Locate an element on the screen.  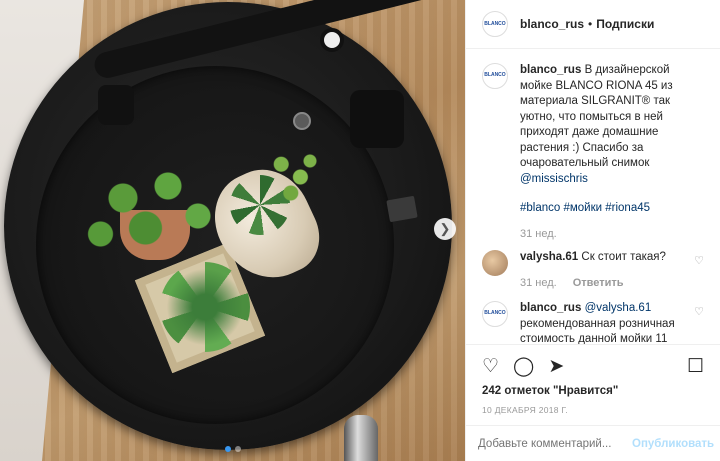
publish-button: Опубликовать is located at coordinates (673, 444).